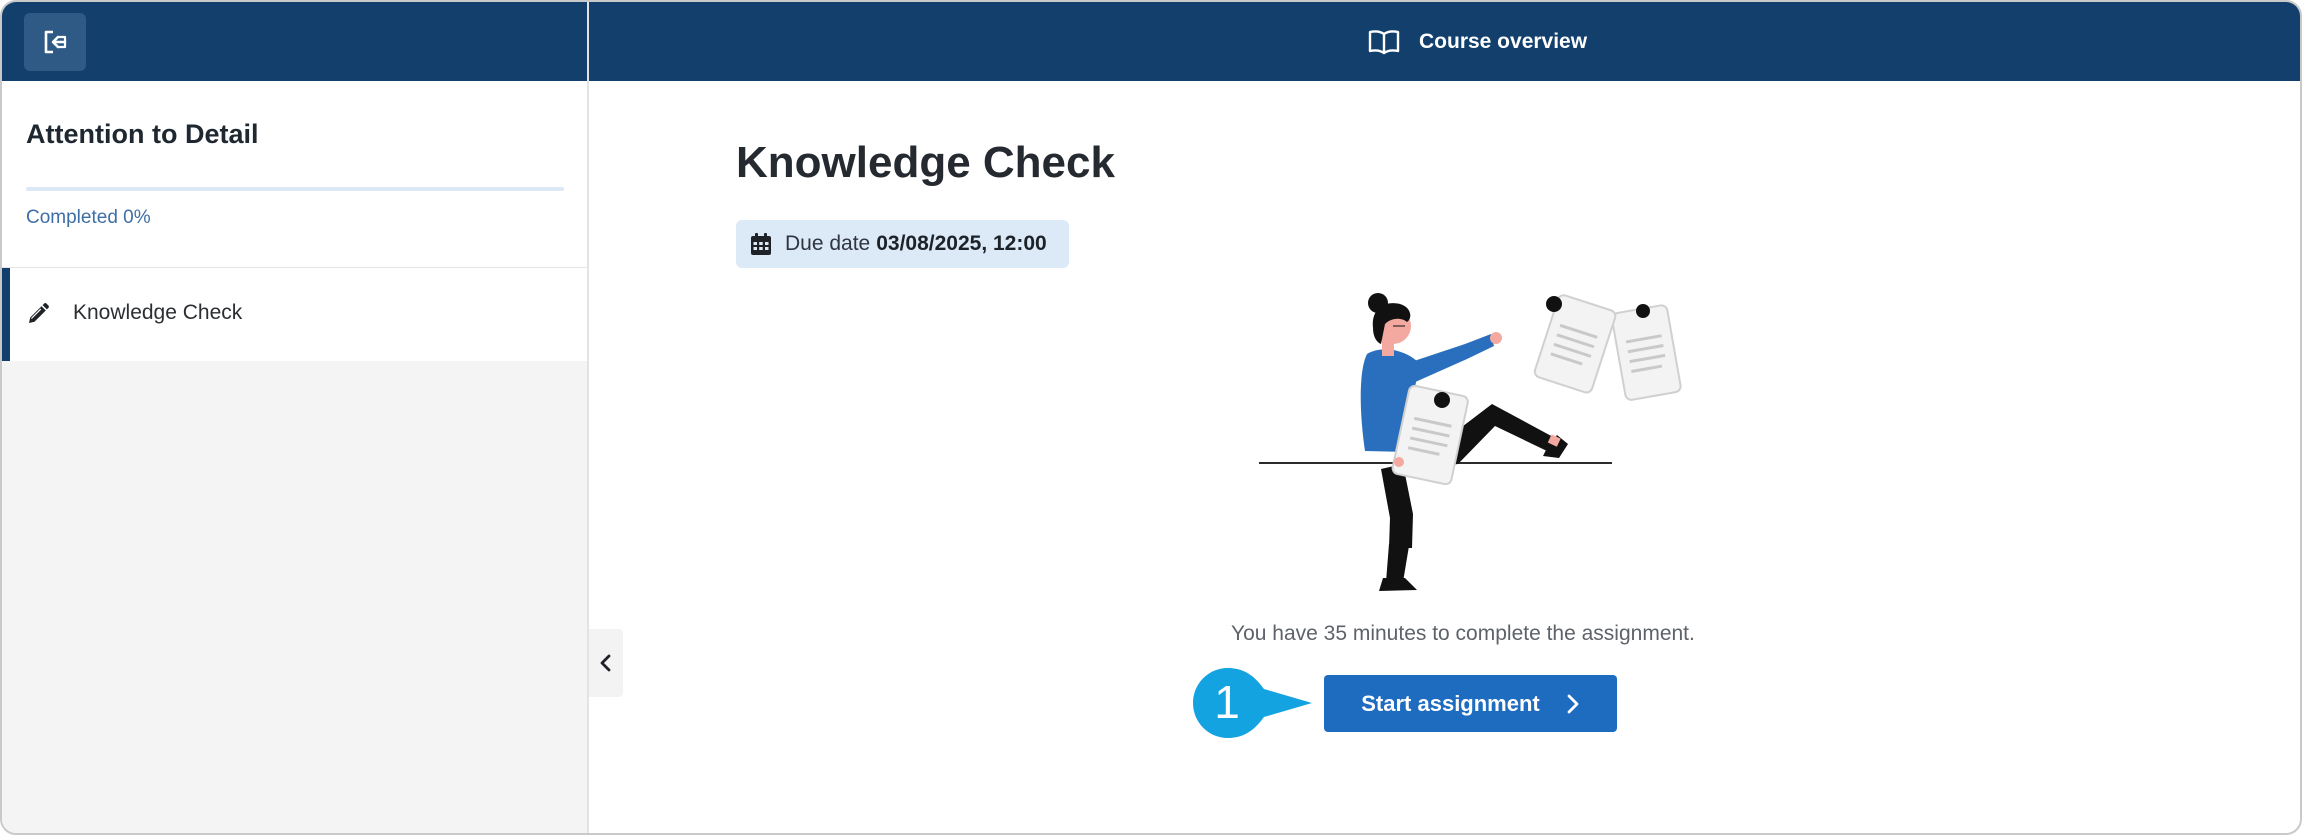 Image resolution: width=2302 pixels, height=835 pixels. What do you see at coordinates (6, 314) in the screenshot?
I see `active-indicator` at bounding box center [6, 314].